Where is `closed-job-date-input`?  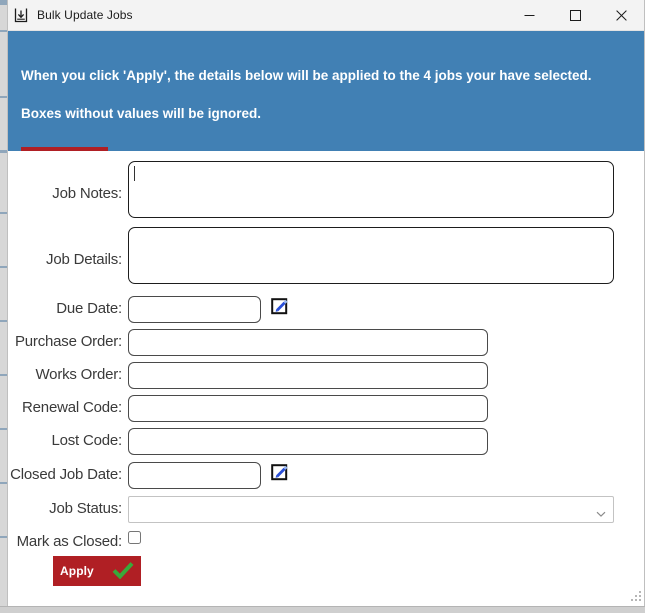
closed-job-date-input is located at coordinates (194, 475).